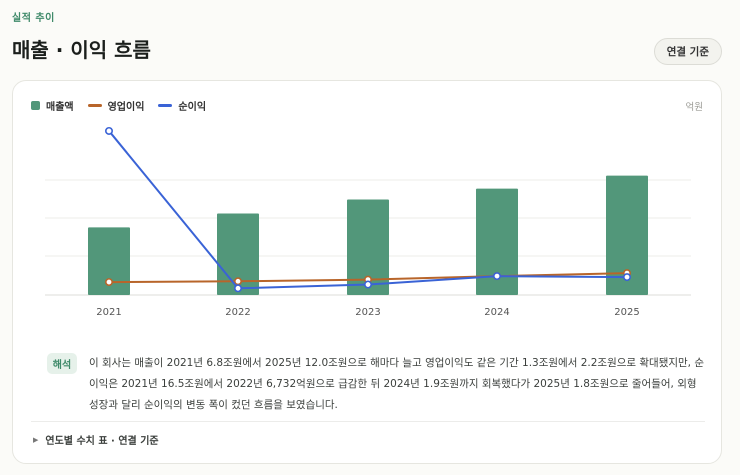 This screenshot has width=740, height=475. I want to click on consolidated-basis-button: 연결 기준, so click(687, 51).